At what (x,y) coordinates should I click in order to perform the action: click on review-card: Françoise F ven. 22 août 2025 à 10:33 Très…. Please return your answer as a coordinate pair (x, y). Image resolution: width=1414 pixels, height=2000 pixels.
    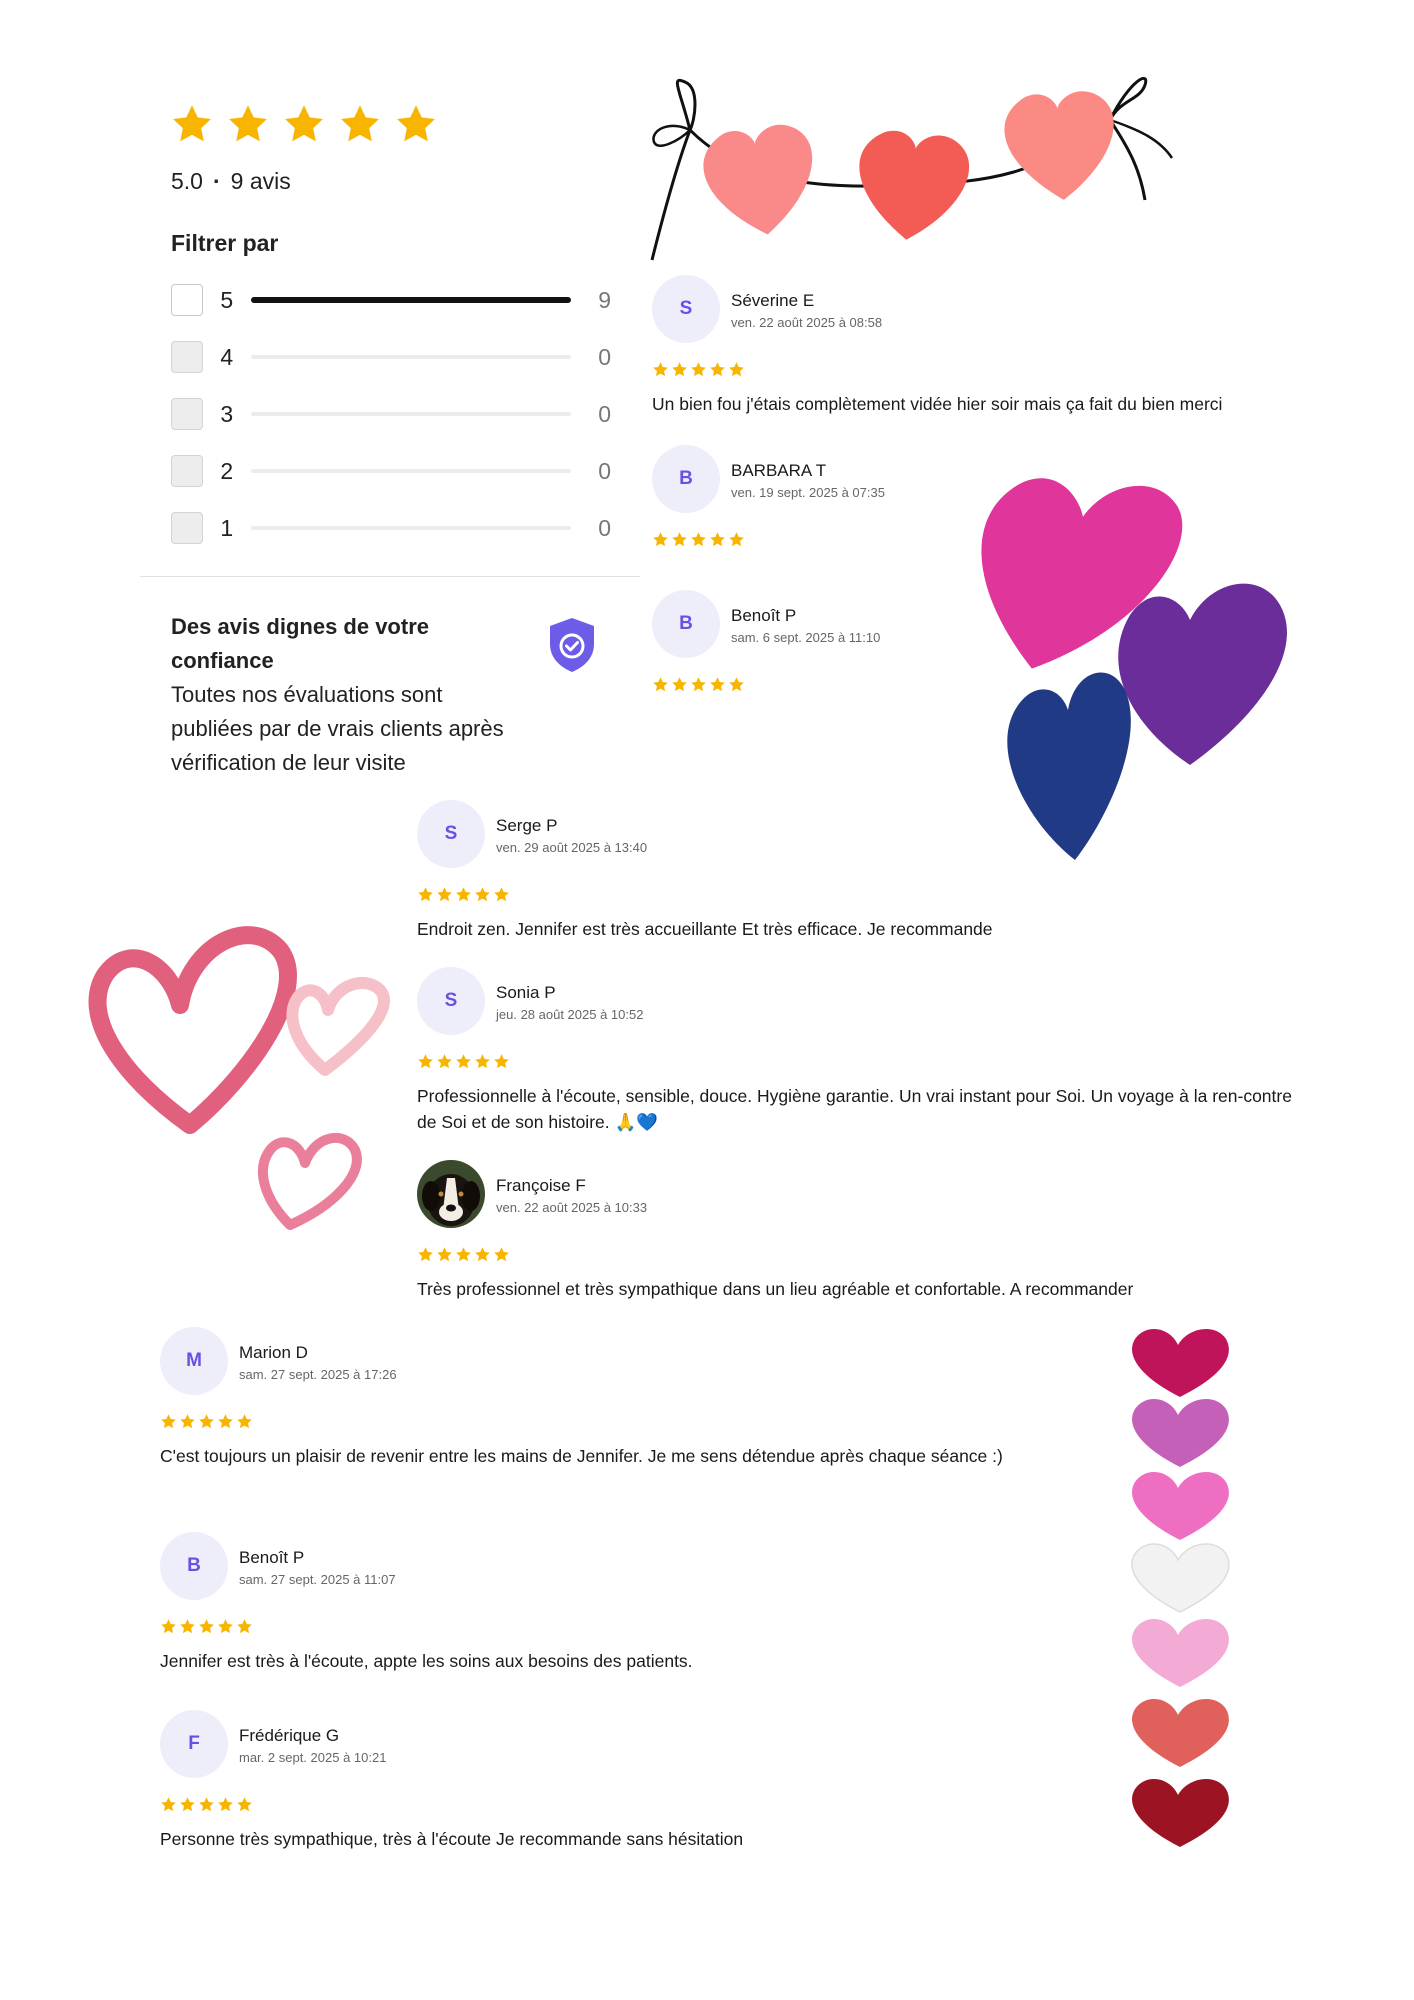
    Looking at the image, I should click on (867, 1235).